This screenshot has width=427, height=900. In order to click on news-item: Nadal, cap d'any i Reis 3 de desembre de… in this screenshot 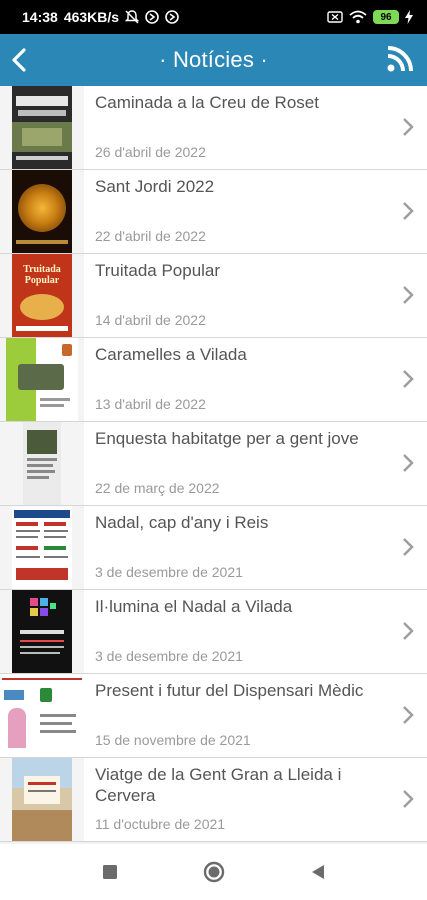, I will do `click(213, 548)`.